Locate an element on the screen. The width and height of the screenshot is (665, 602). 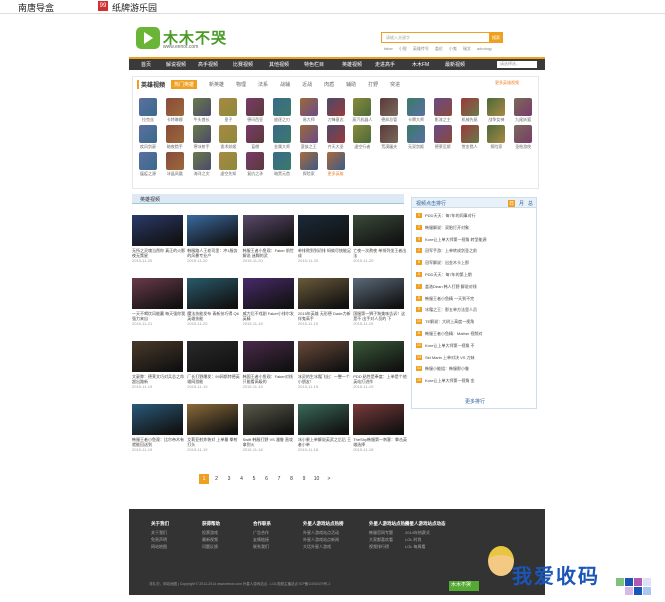
browser-tab-2: 纸牌游乐园 is located at coordinates (134, 7).